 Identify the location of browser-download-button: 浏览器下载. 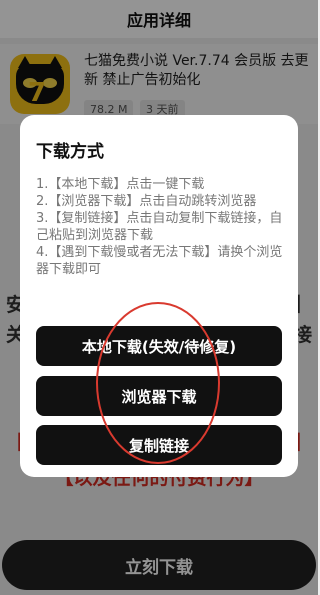
(159, 396).